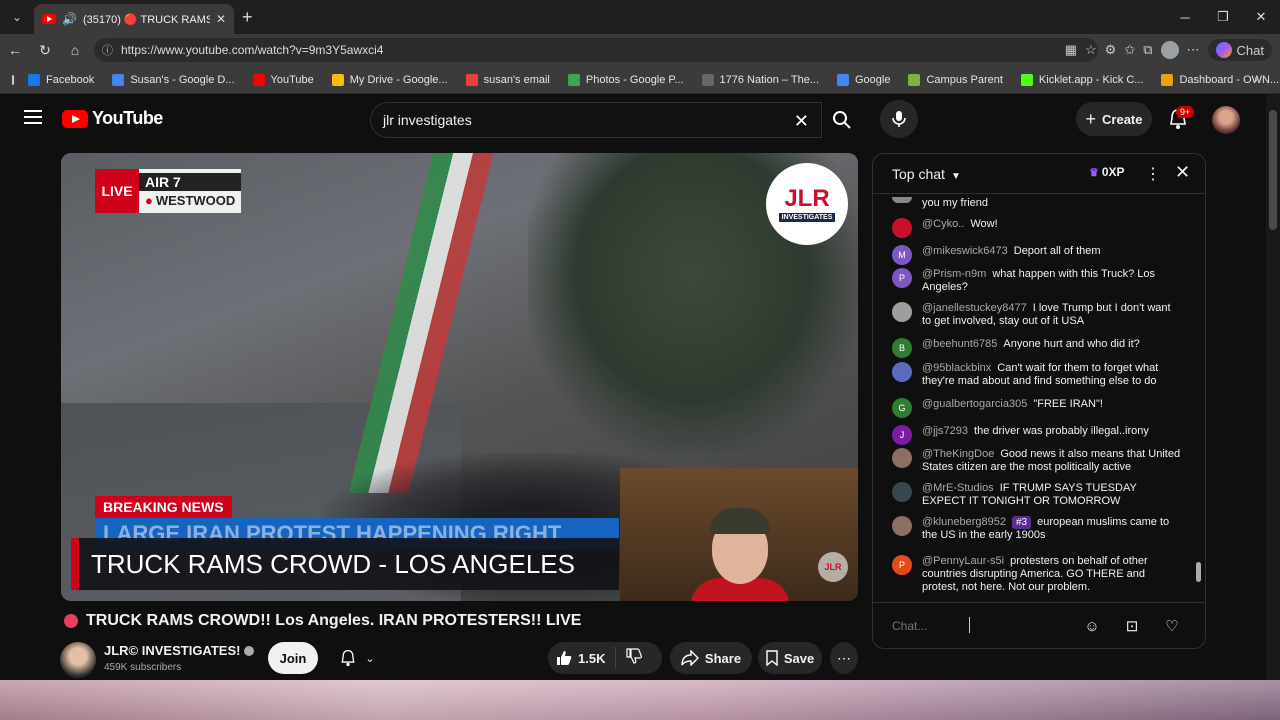 This screenshot has height=720, width=1280. I want to click on save-button: Save, so click(790, 658).